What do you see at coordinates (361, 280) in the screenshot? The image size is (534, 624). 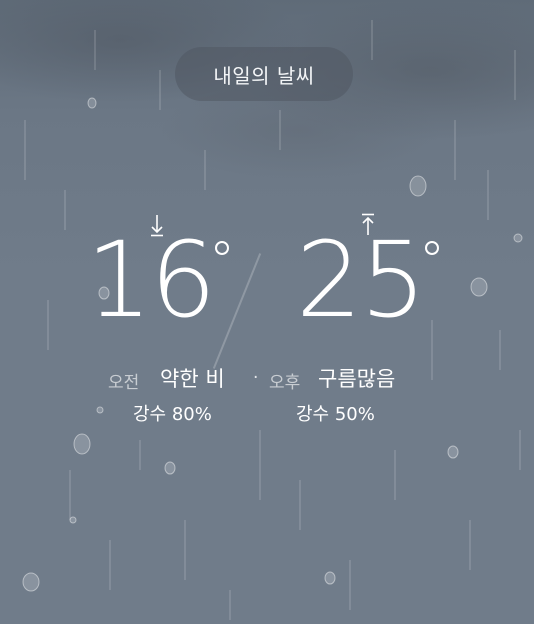 I see `high-temperature: 25` at bounding box center [361, 280].